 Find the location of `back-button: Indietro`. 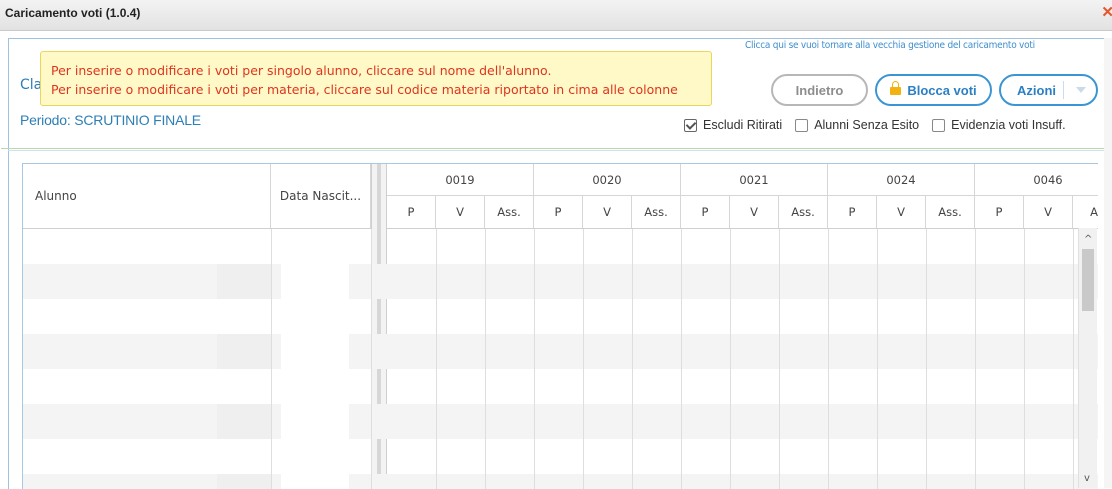

back-button: Indietro is located at coordinates (819, 90).